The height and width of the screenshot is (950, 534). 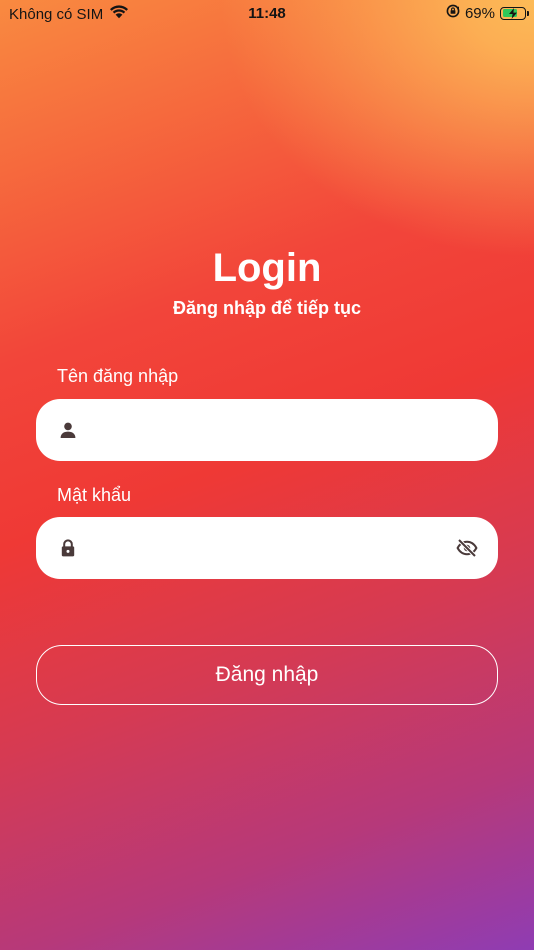 What do you see at coordinates (514, 13) in the screenshot?
I see `battery-charging-icon` at bounding box center [514, 13].